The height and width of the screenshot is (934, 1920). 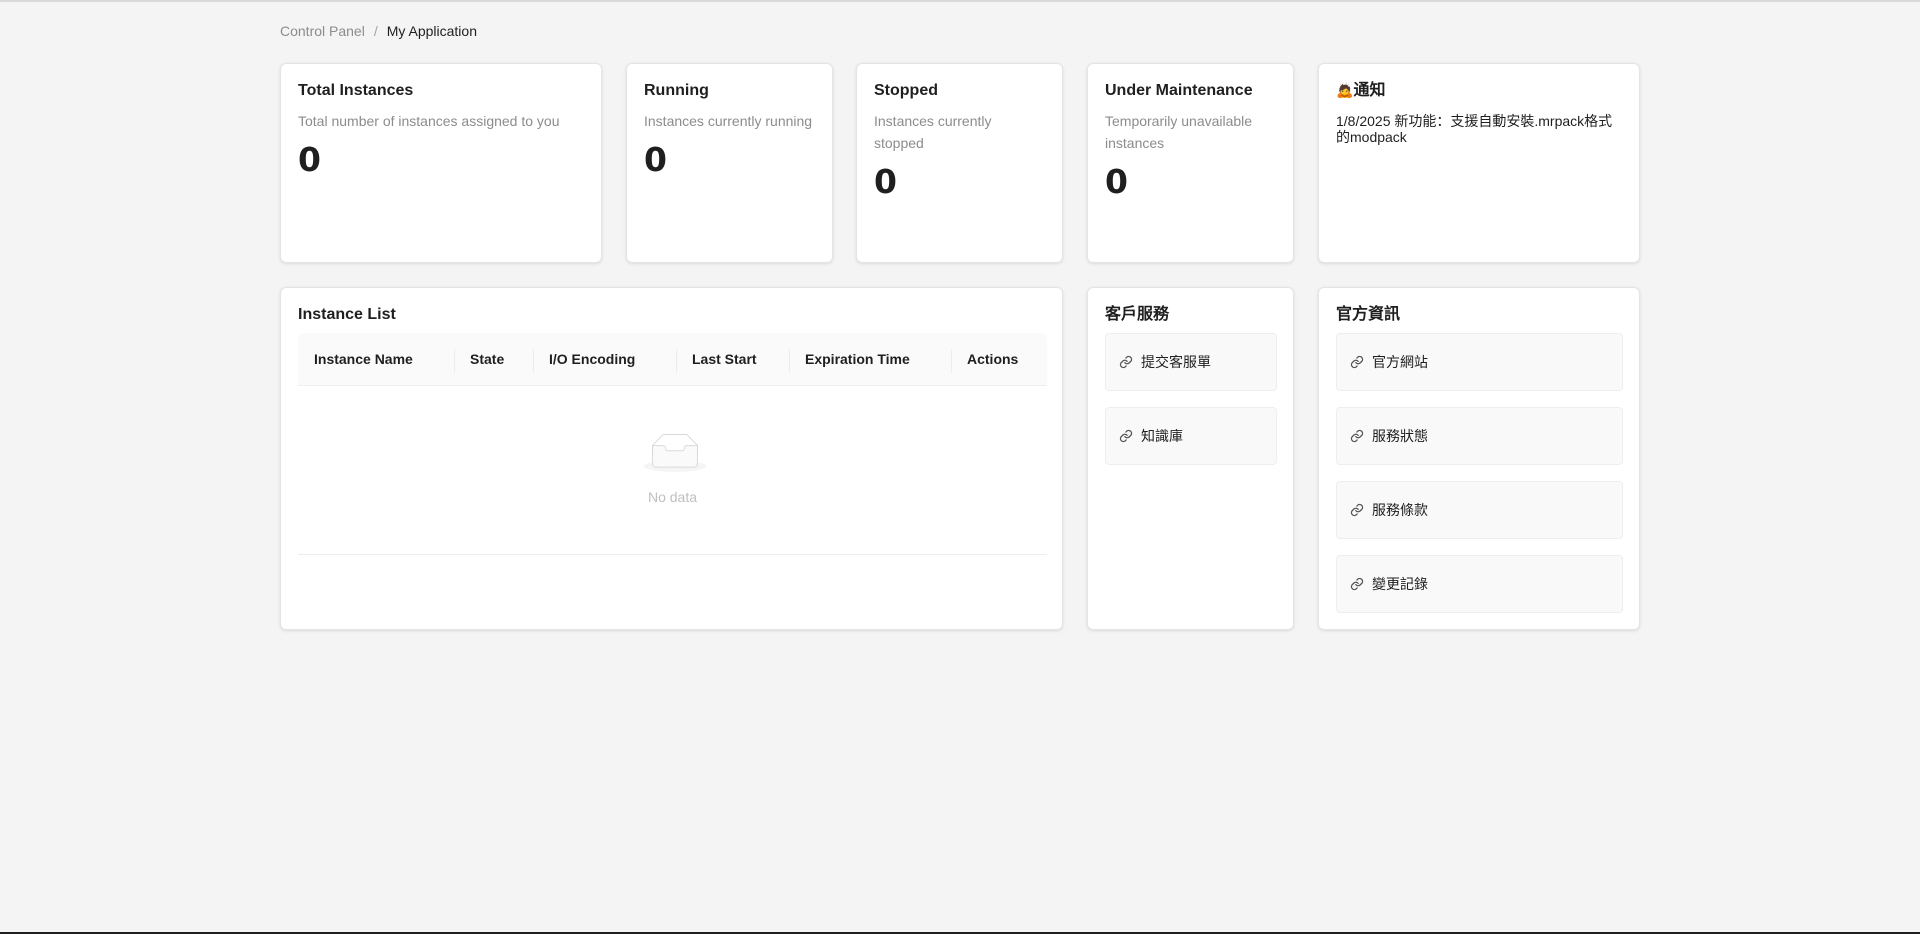 What do you see at coordinates (675, 453) in the screenshot?
I see `empty-inbox-icon` at bounding box center [675, 453].